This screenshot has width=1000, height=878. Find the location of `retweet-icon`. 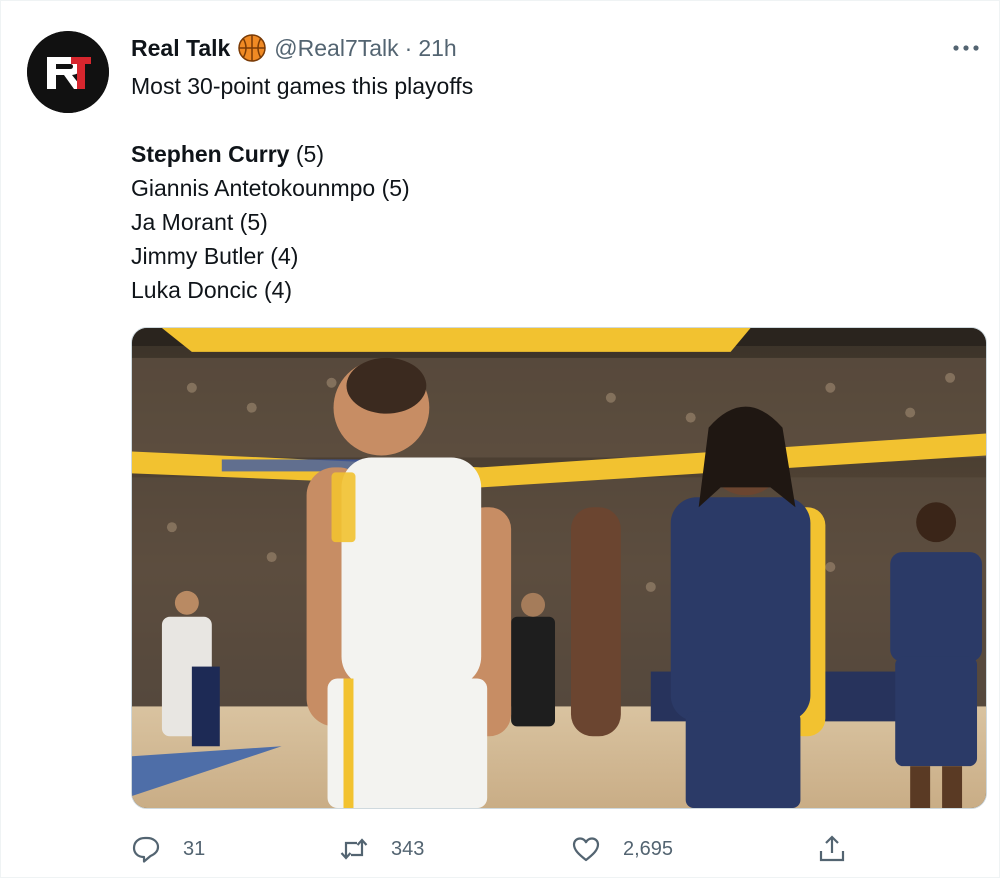

retweet-icon is located at coordinates (354, 849).